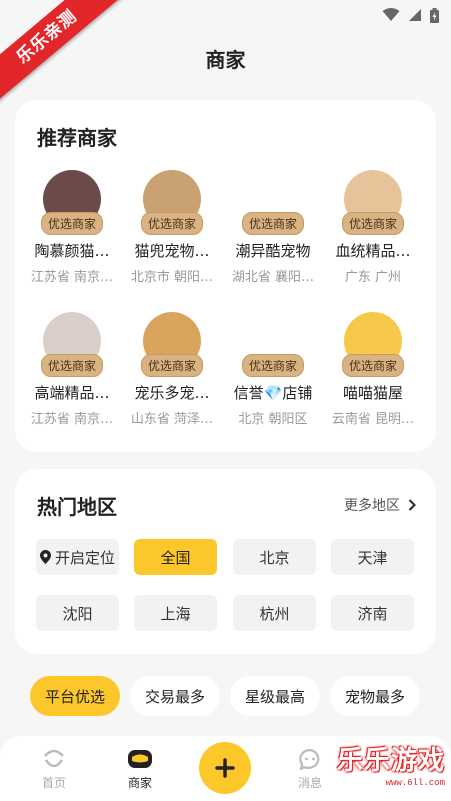  I want to click on watermark-logo: 乐乐游戏 www.6ll.com, so click(391, 773).